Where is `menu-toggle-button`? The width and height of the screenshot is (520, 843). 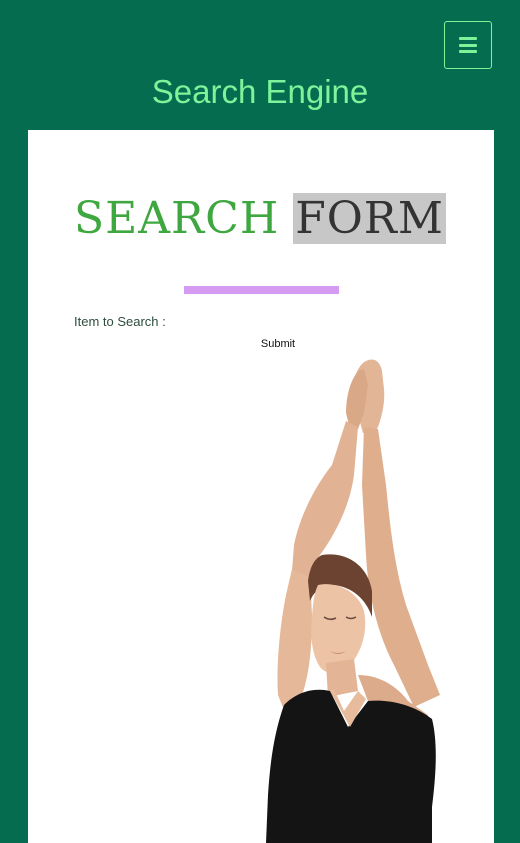 menu-toggle-button is located at coordinates (468, 45).